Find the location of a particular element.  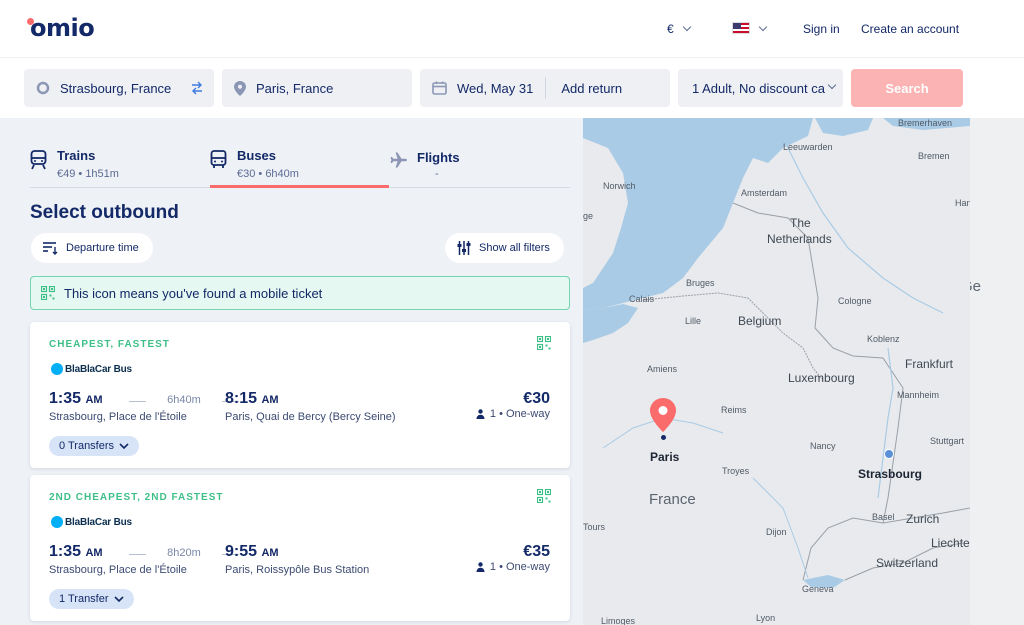

map-label: Norwich is located at coordinates (619, 186).